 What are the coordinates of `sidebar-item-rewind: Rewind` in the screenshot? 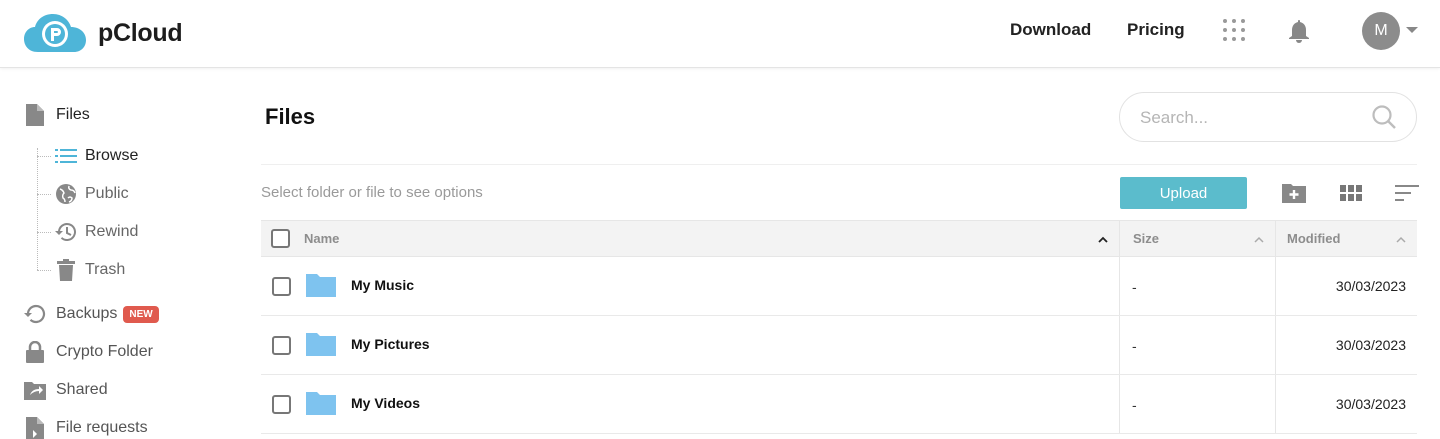 It's located at (96, 232).